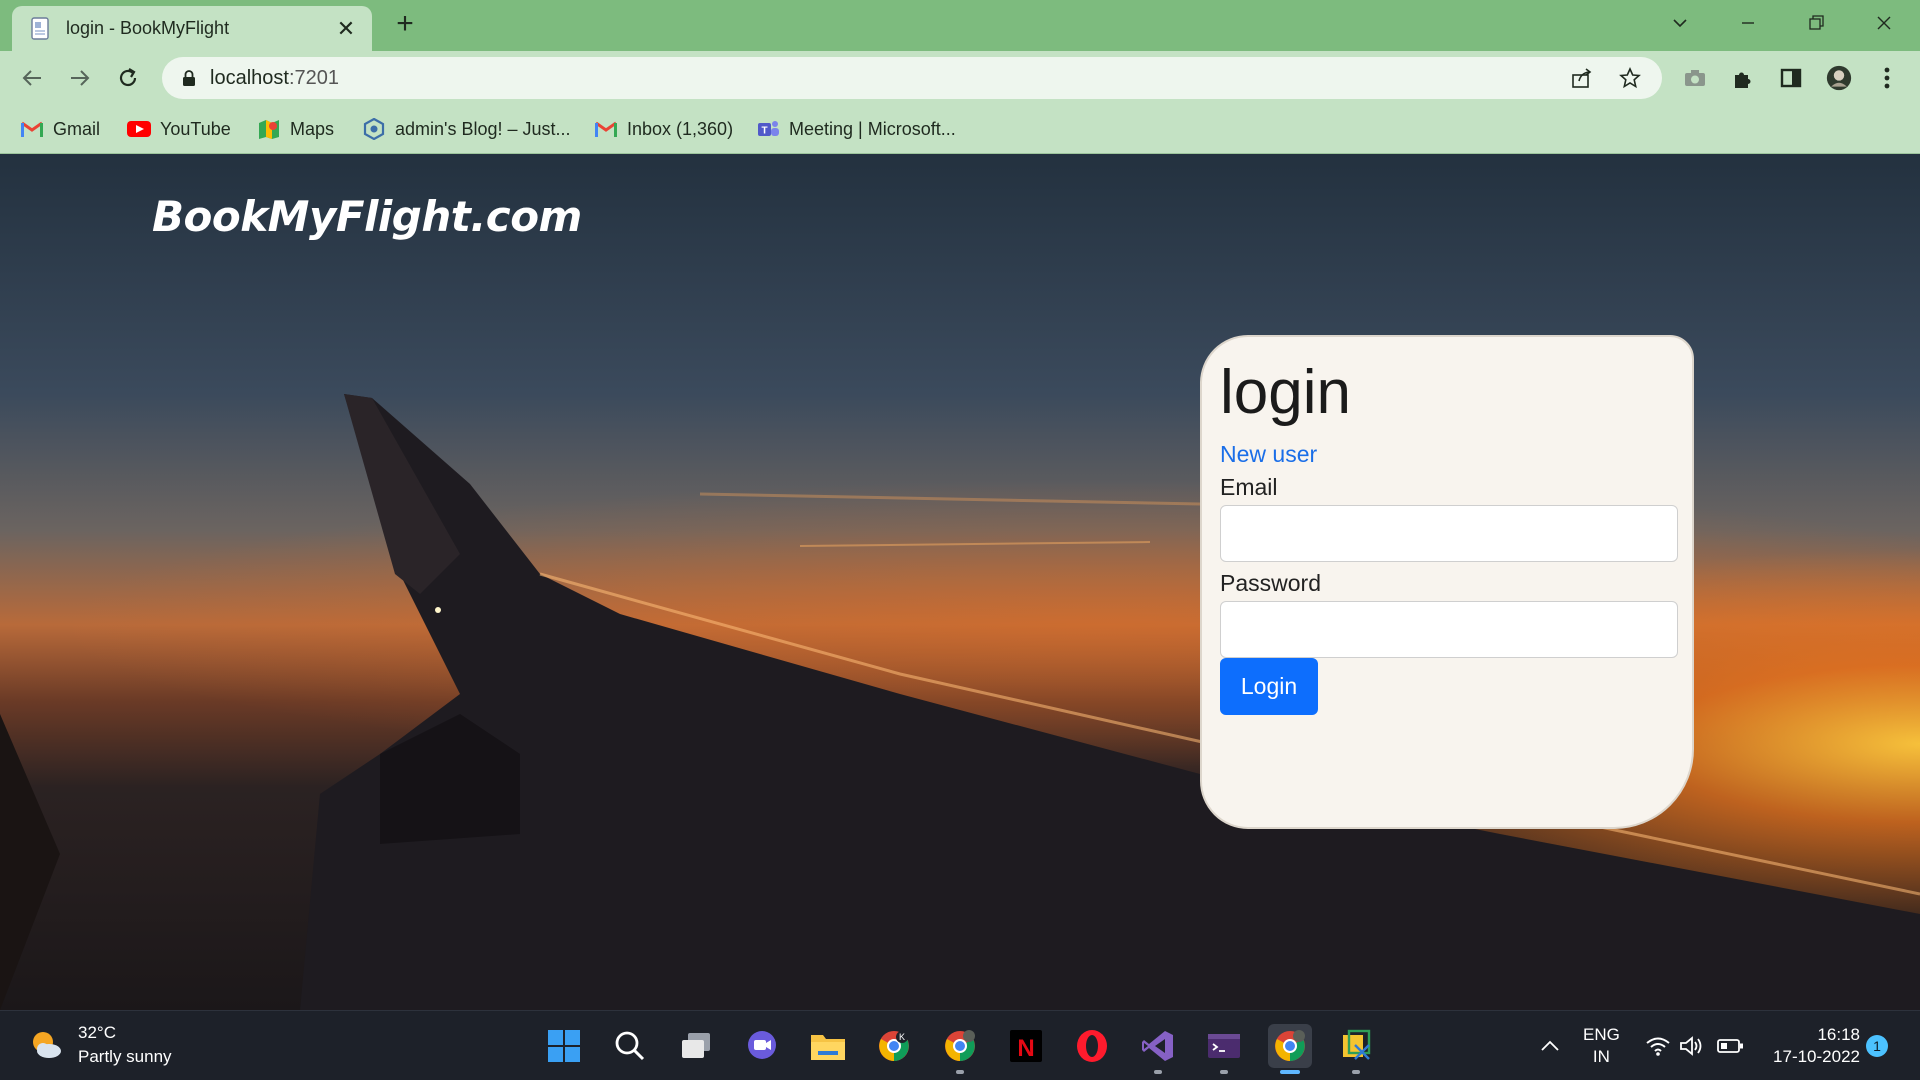 This screenshot has height=1080, width=1920. I want to click on browser-toolbar: localhost:7201, so click(960, 77).